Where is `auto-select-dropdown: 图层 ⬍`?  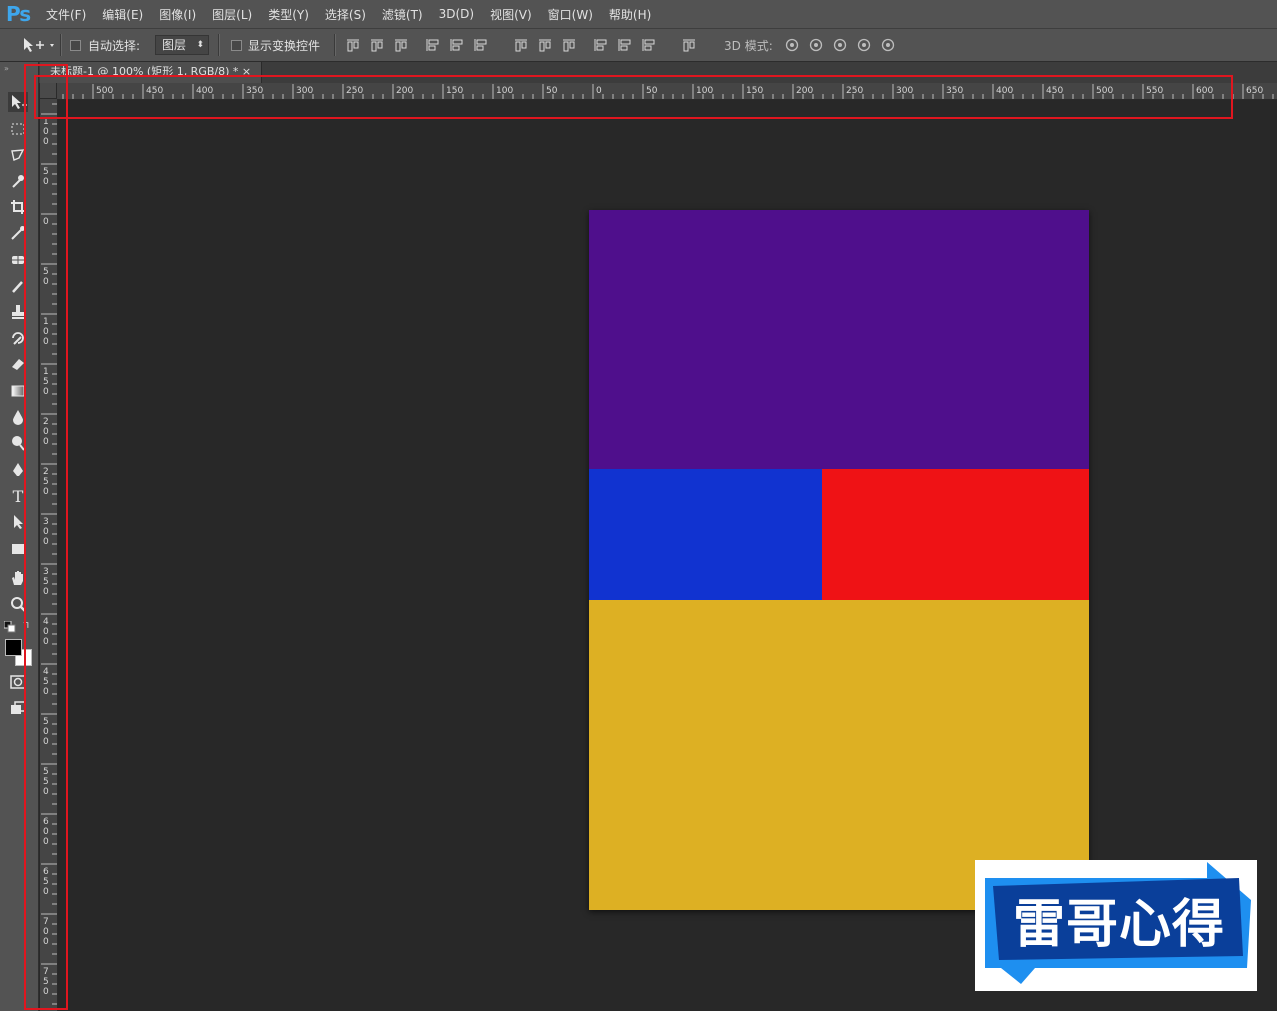 auto-select-dropdown: 图层 ⬍ is located at coordinates (182, 45).